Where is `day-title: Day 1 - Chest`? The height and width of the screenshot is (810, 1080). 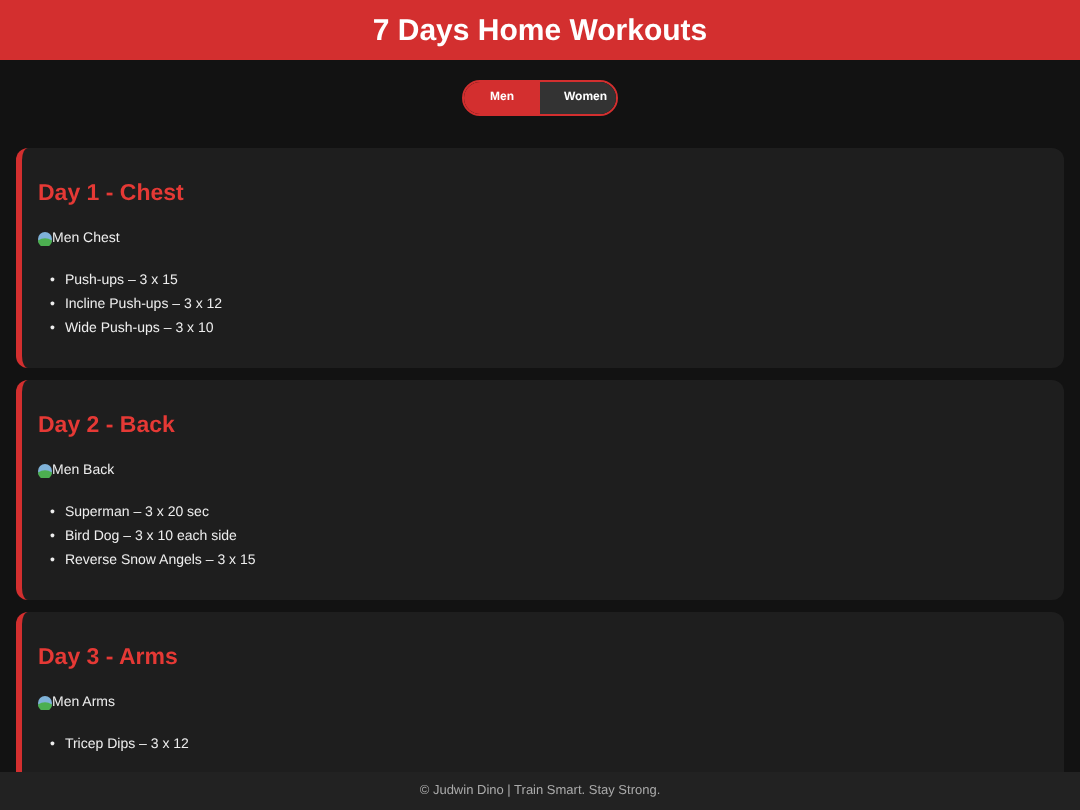 day-title: Day 1 - Chest is located at coordinates (112, 194).